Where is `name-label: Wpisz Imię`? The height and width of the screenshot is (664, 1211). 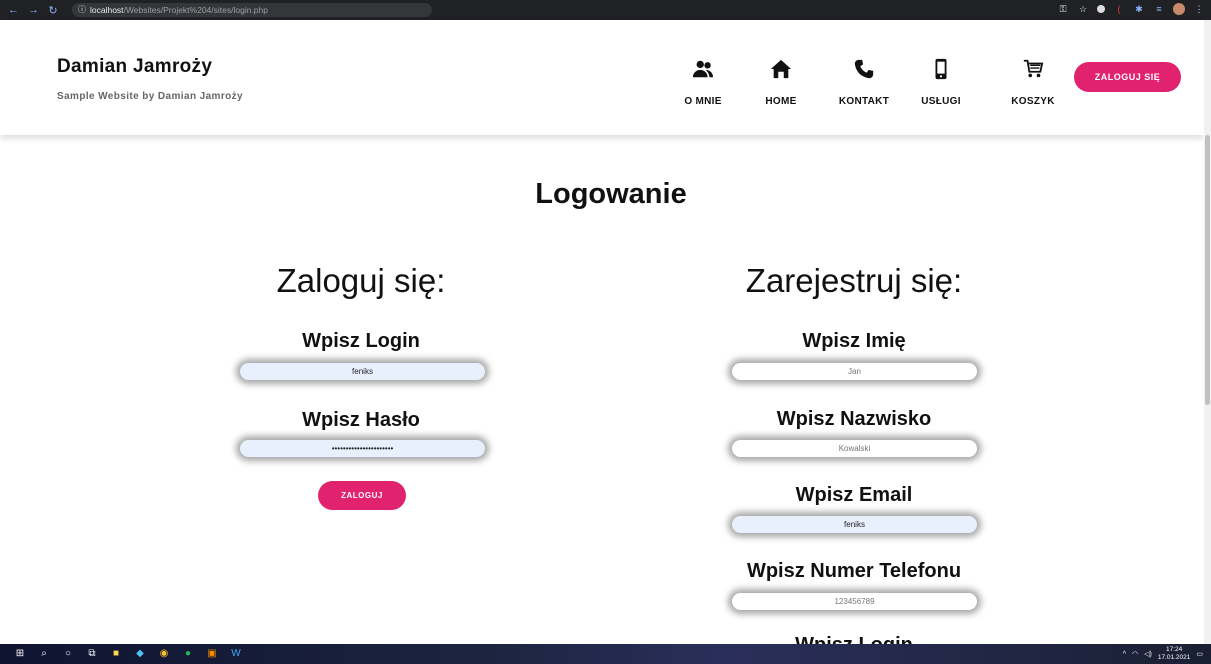 name-label: Wpisz Imię is located at coordinates (854, 341).